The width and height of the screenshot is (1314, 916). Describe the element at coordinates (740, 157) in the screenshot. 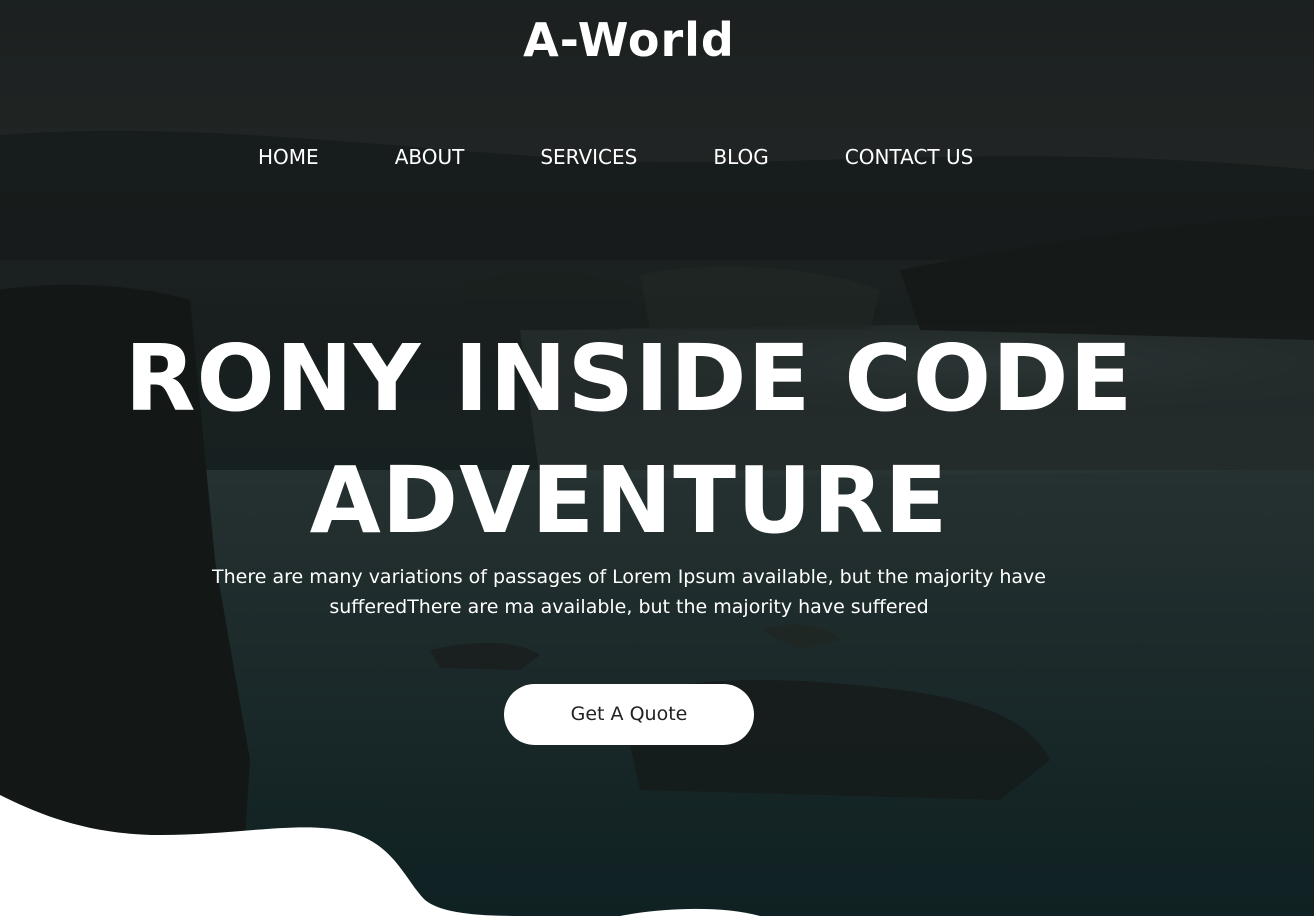

I see `nav-item-blog: BLOG` at that location.